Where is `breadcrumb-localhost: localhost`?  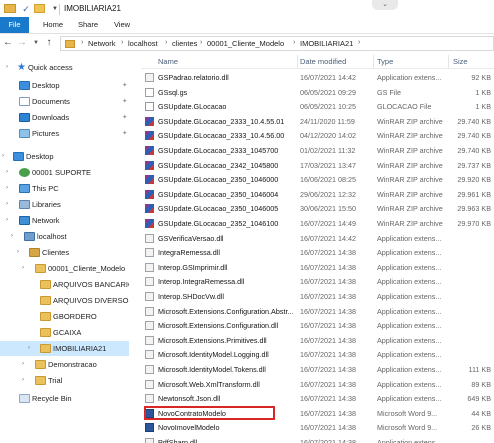
breadcrumb-localhost: localhost is located at coordinates (143, 43).